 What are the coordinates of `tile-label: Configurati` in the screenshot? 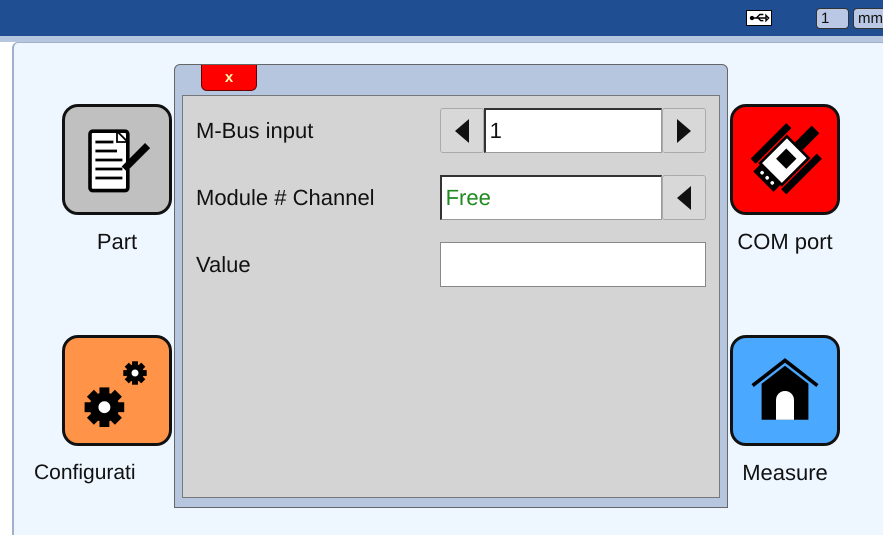 It's located at (85, 472).